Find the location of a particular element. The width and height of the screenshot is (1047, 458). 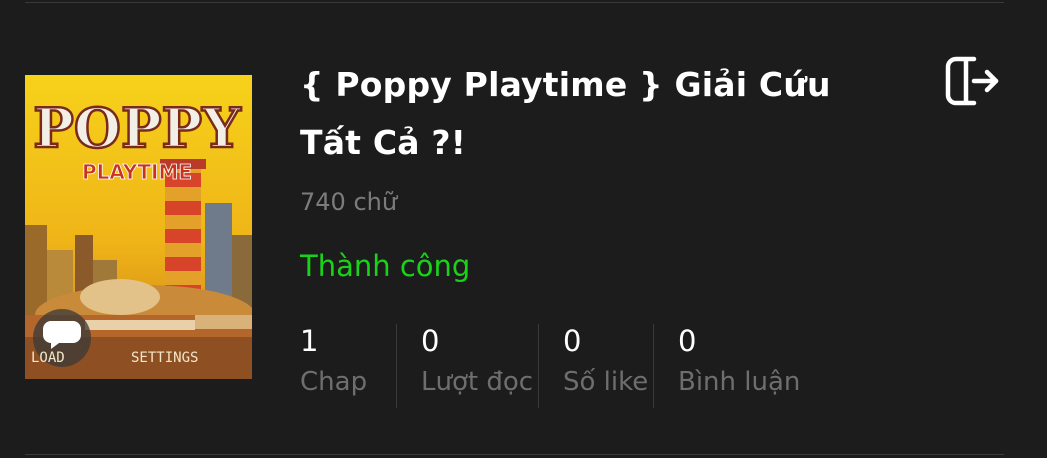

cover-settings-text: SETTINGS is located at coordinates (164, 358).